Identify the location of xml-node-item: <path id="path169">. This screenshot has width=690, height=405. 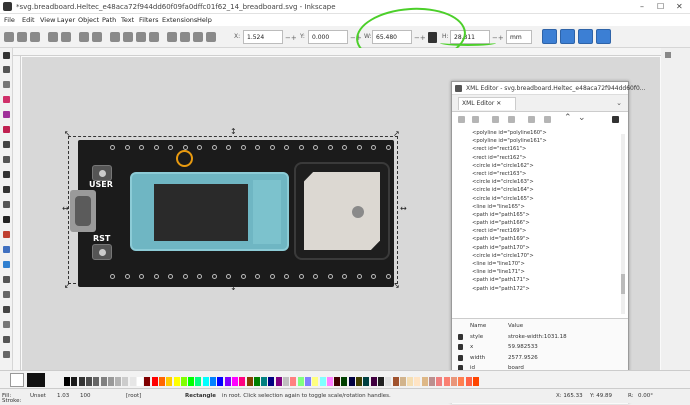
(540, 239).